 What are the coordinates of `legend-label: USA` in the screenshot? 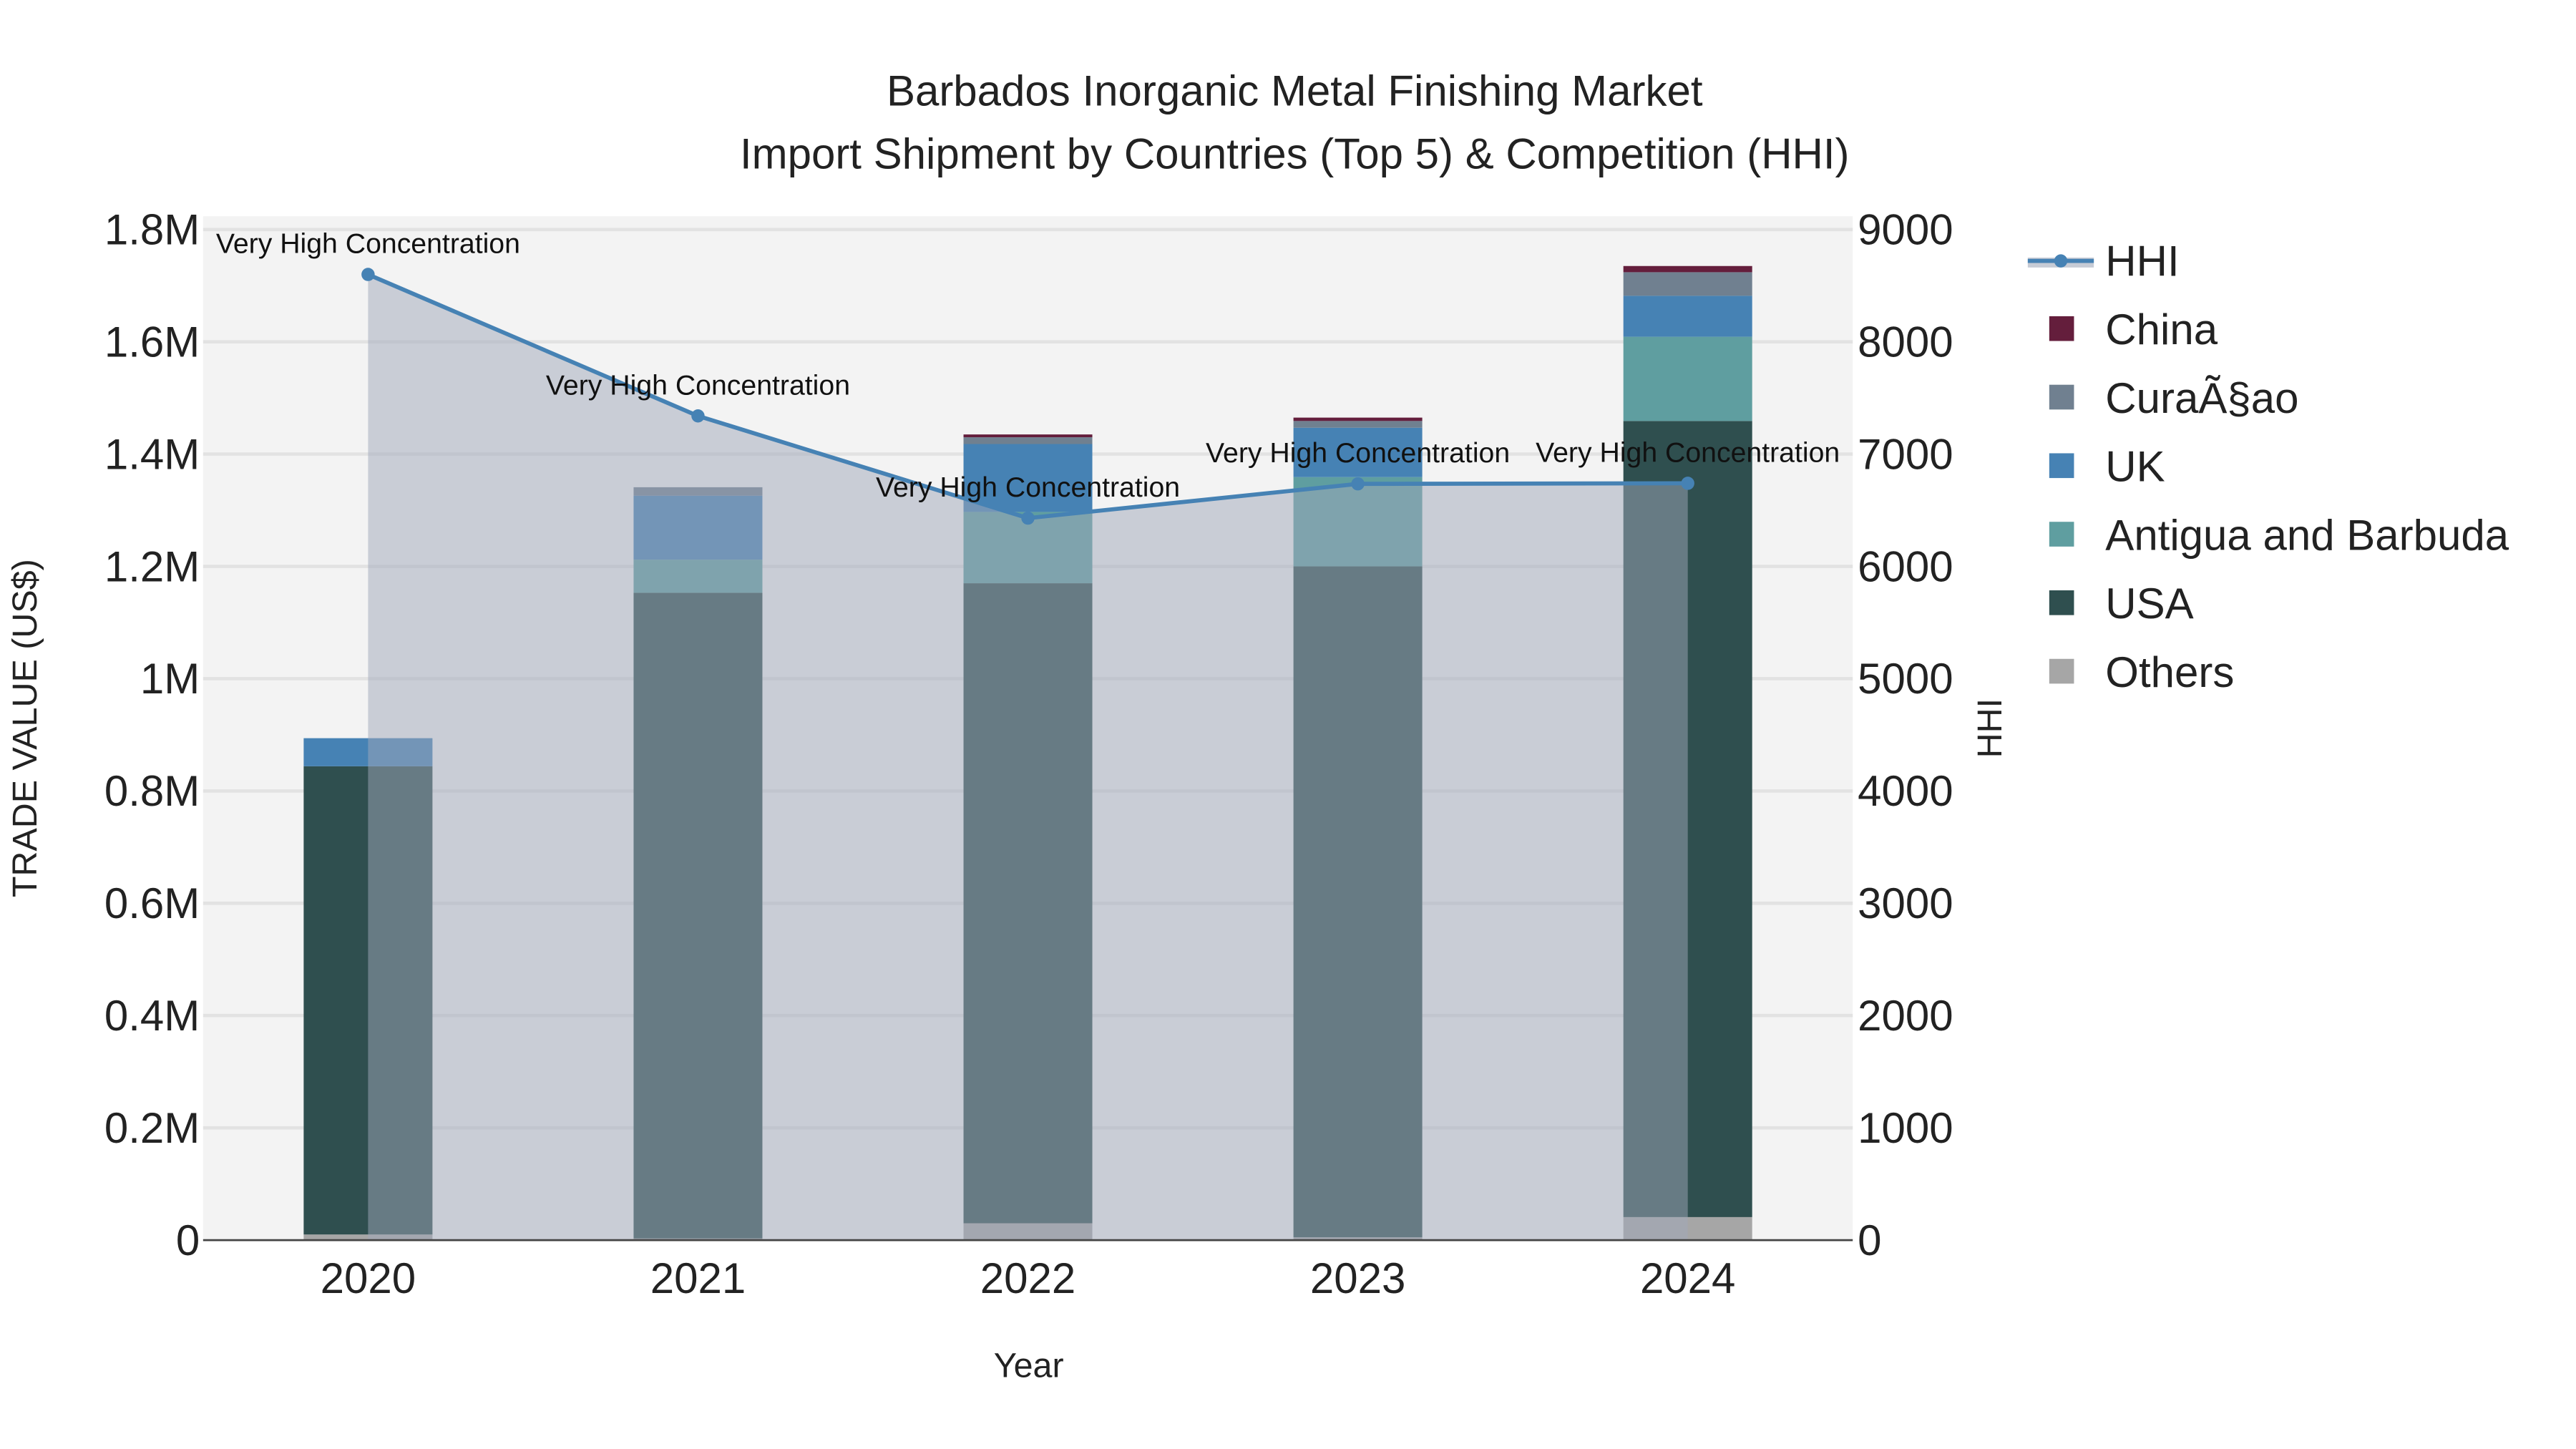 It's located at (2149, 604).